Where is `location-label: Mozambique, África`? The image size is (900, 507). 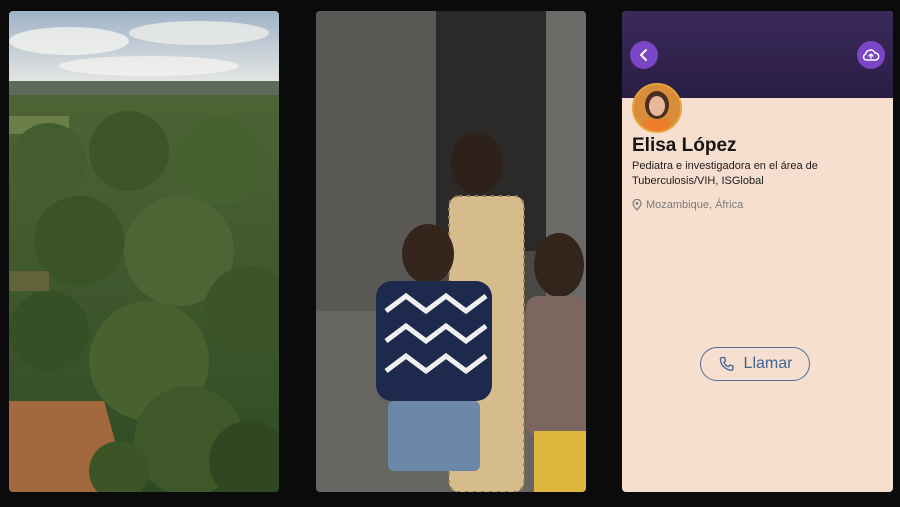
location-label: Mozambique, África is located at coordinates (695, 205).